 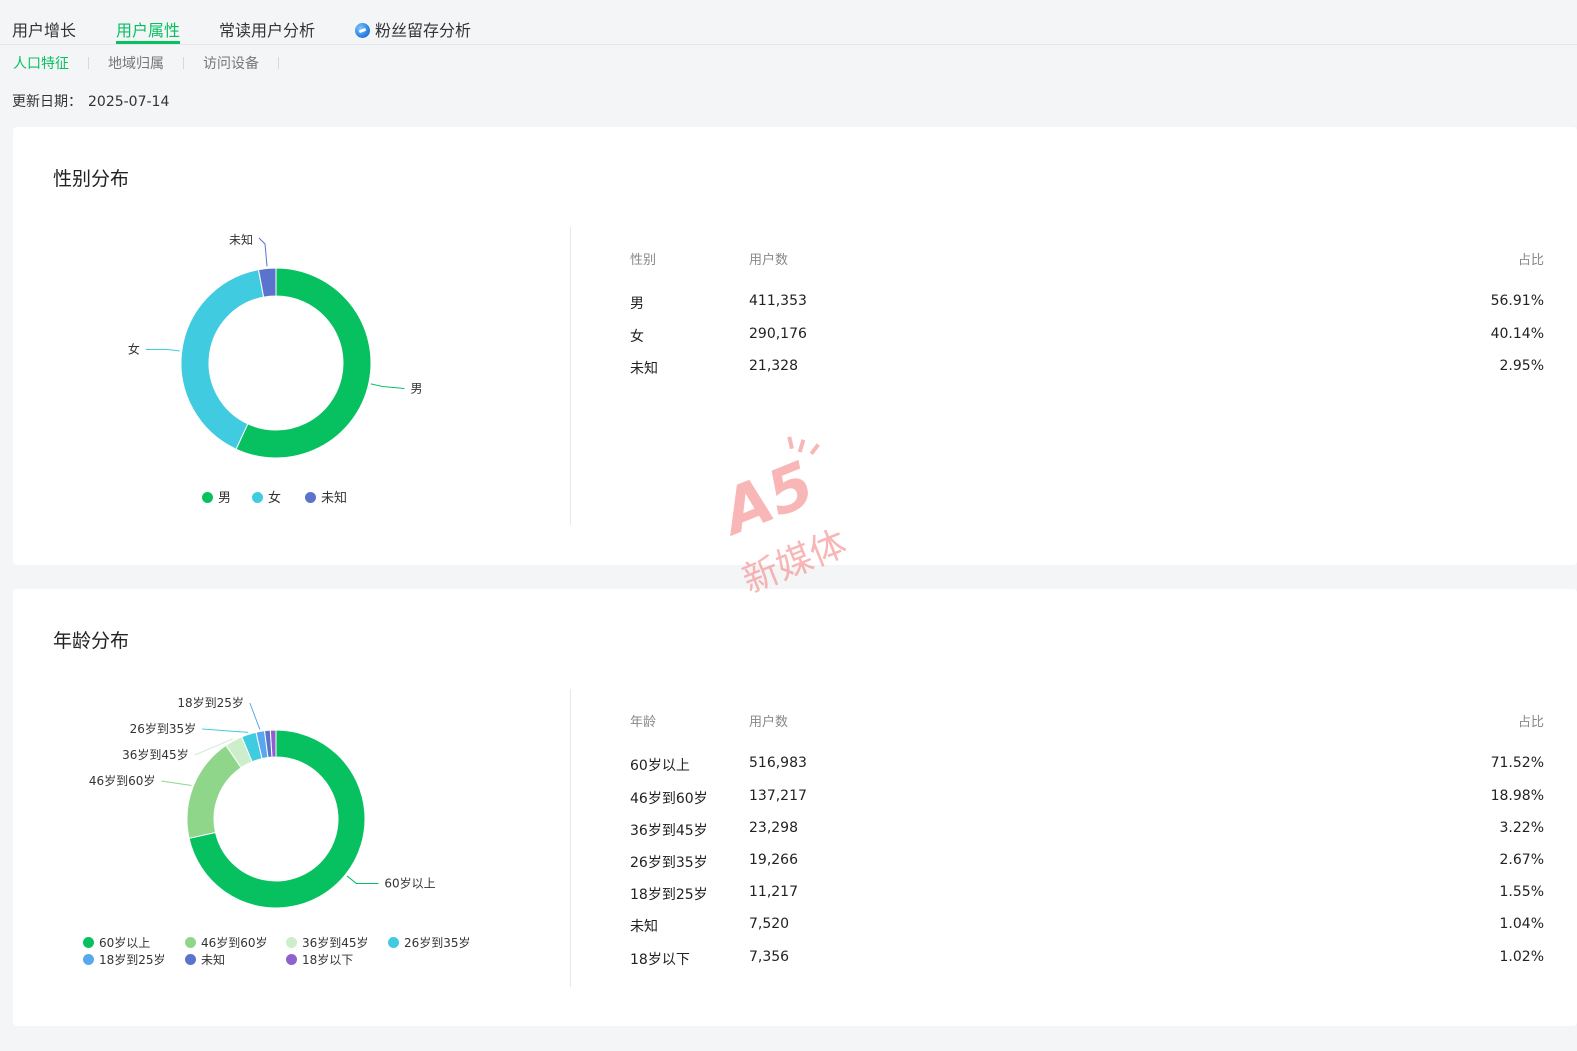 I want to click on row-count: 11,217, so click(x=773, y=892).